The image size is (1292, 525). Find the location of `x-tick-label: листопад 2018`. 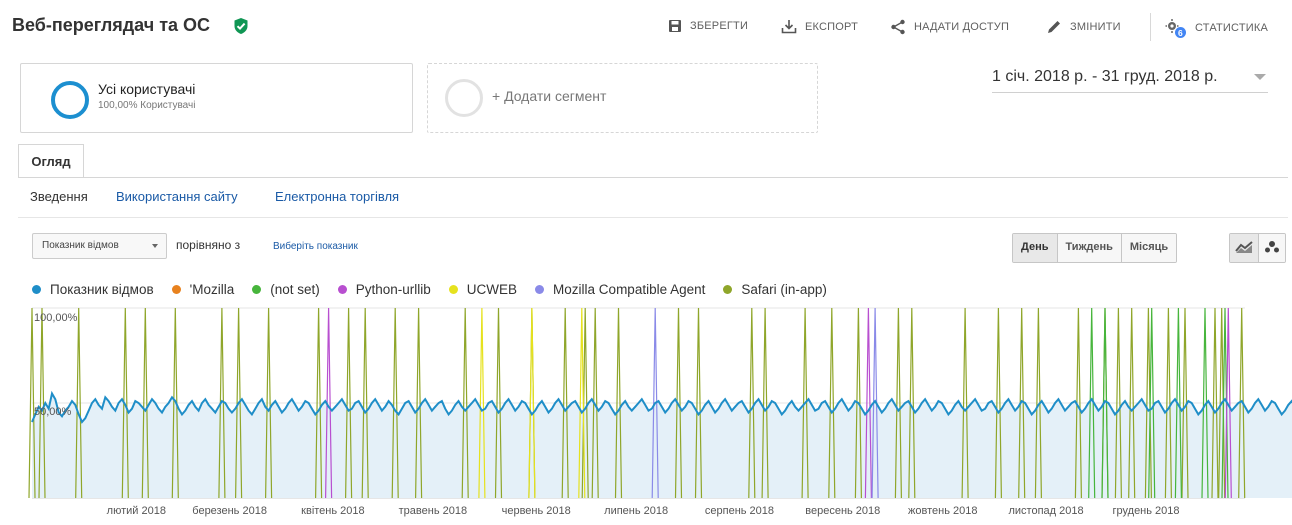

x-tick-label: листопад 2018 is located at coordinates (1046, 511).